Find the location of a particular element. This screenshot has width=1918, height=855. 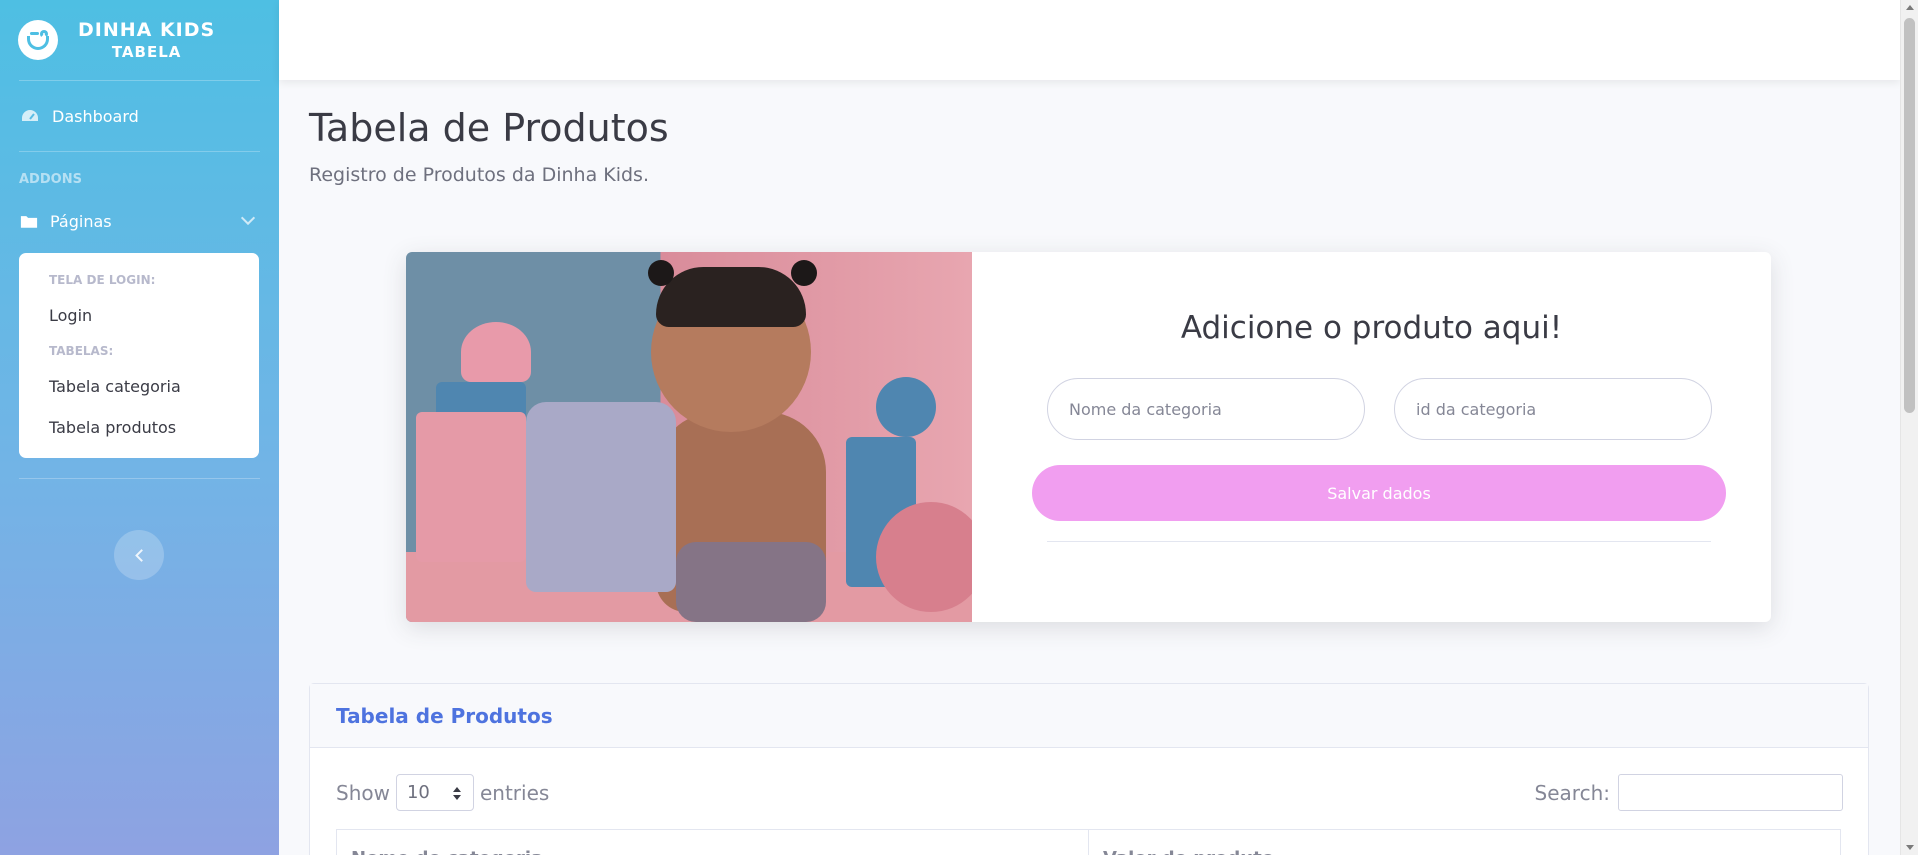

submenu-heading: TABELAS: is located at coordinates (81, 351).